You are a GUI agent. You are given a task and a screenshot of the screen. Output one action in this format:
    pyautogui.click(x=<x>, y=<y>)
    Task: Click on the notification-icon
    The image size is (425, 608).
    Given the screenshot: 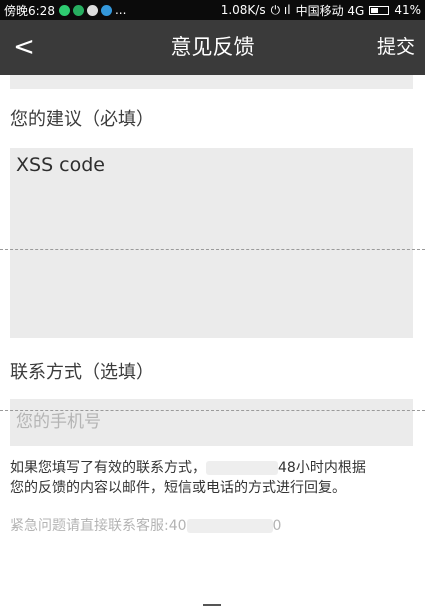 What is the action you would take?
    pyautogui.click(x=64, y=10)
    